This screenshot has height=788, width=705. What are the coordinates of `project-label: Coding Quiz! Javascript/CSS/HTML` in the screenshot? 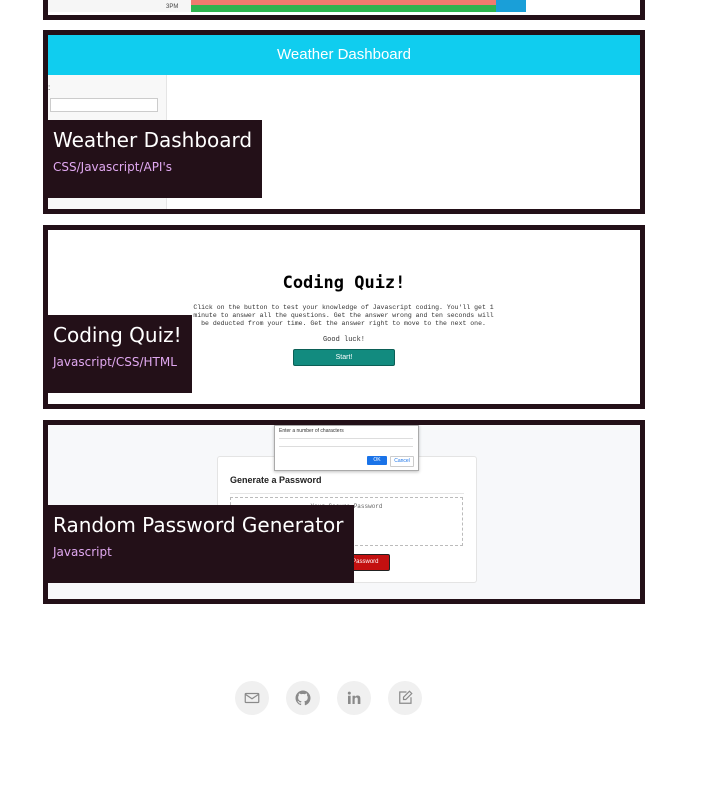 It's located at (120, 354).